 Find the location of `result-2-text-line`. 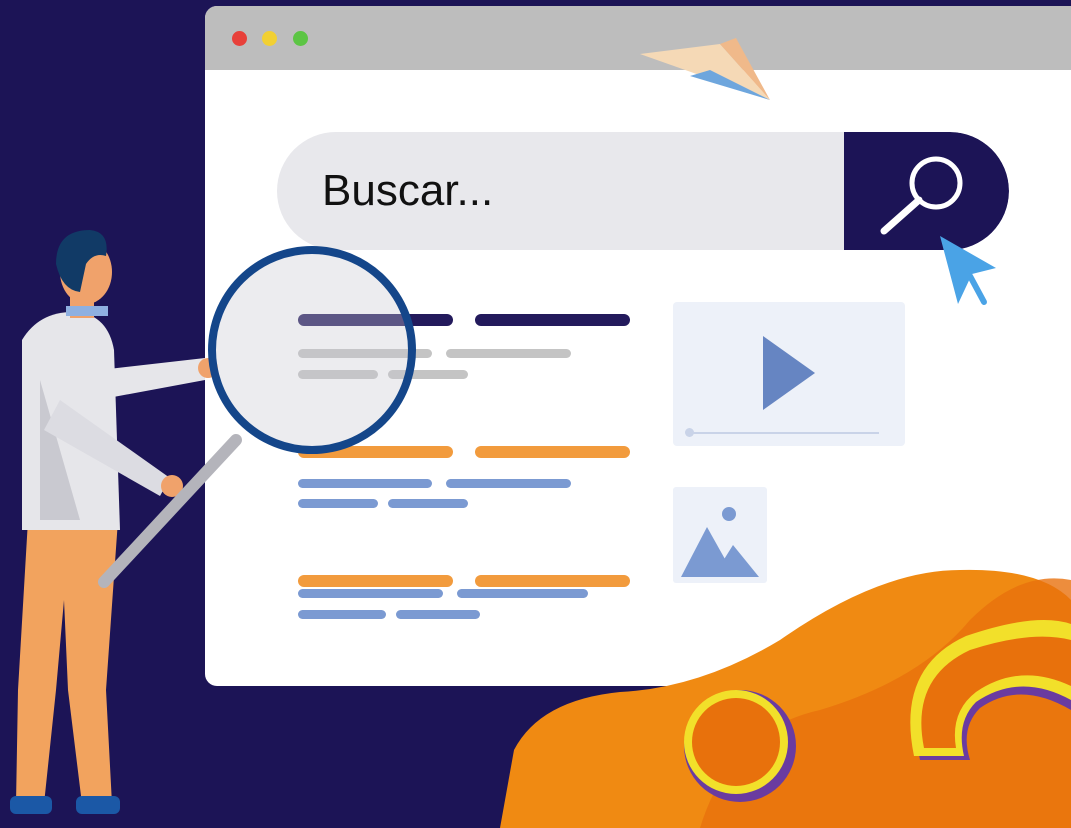

result-2-text-line is located at coordinates (508, 483).